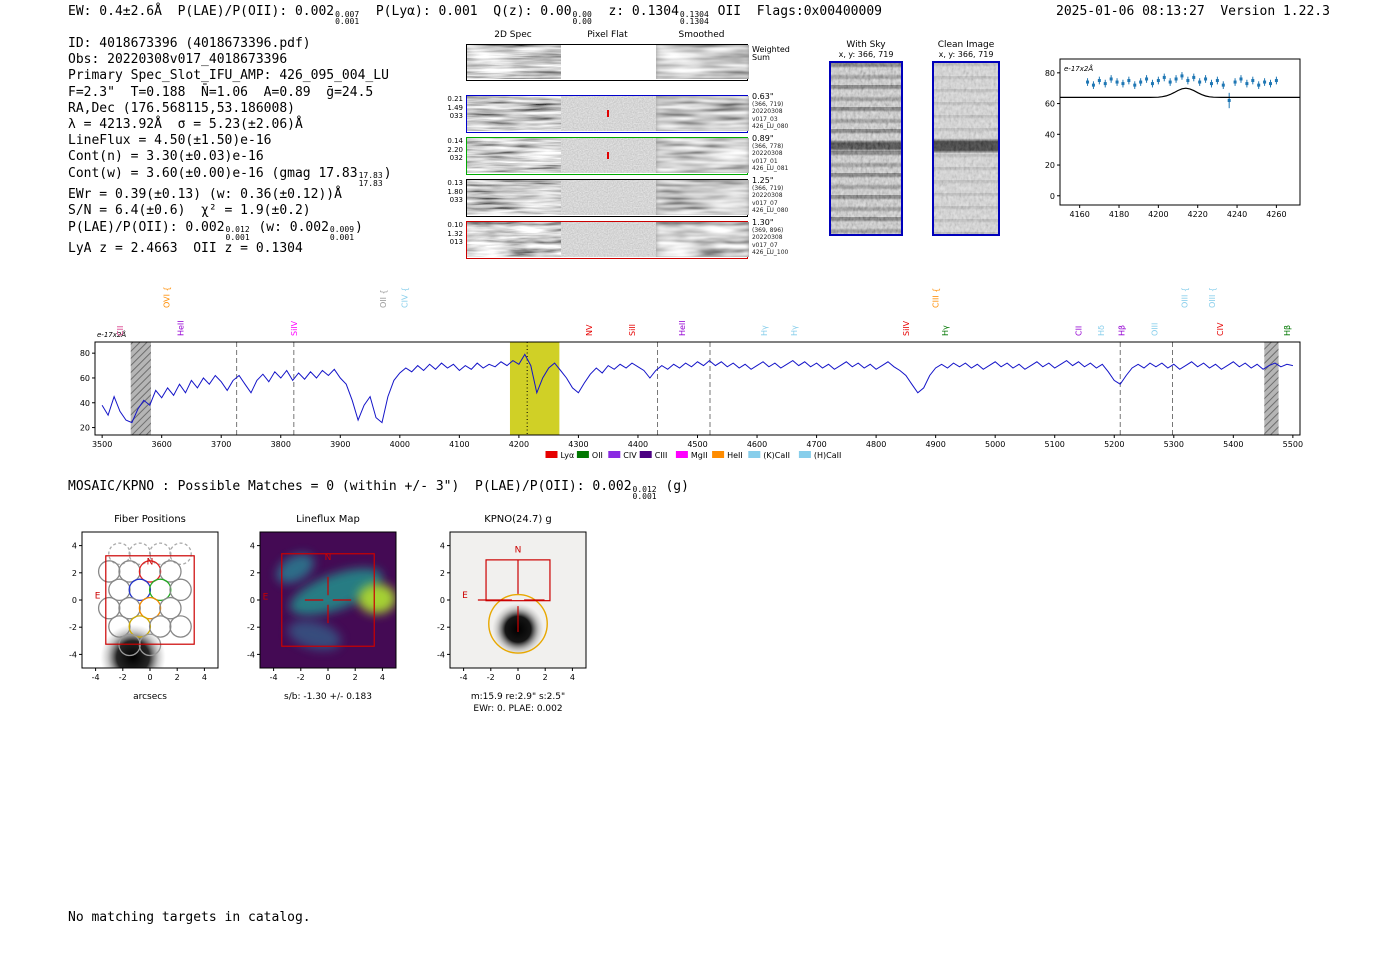 The image size is (1400, 953). What do you see at coordinates (608, 113) in the screenshot?
I see `flat-defect-marker` at bounding box center [608, 113].